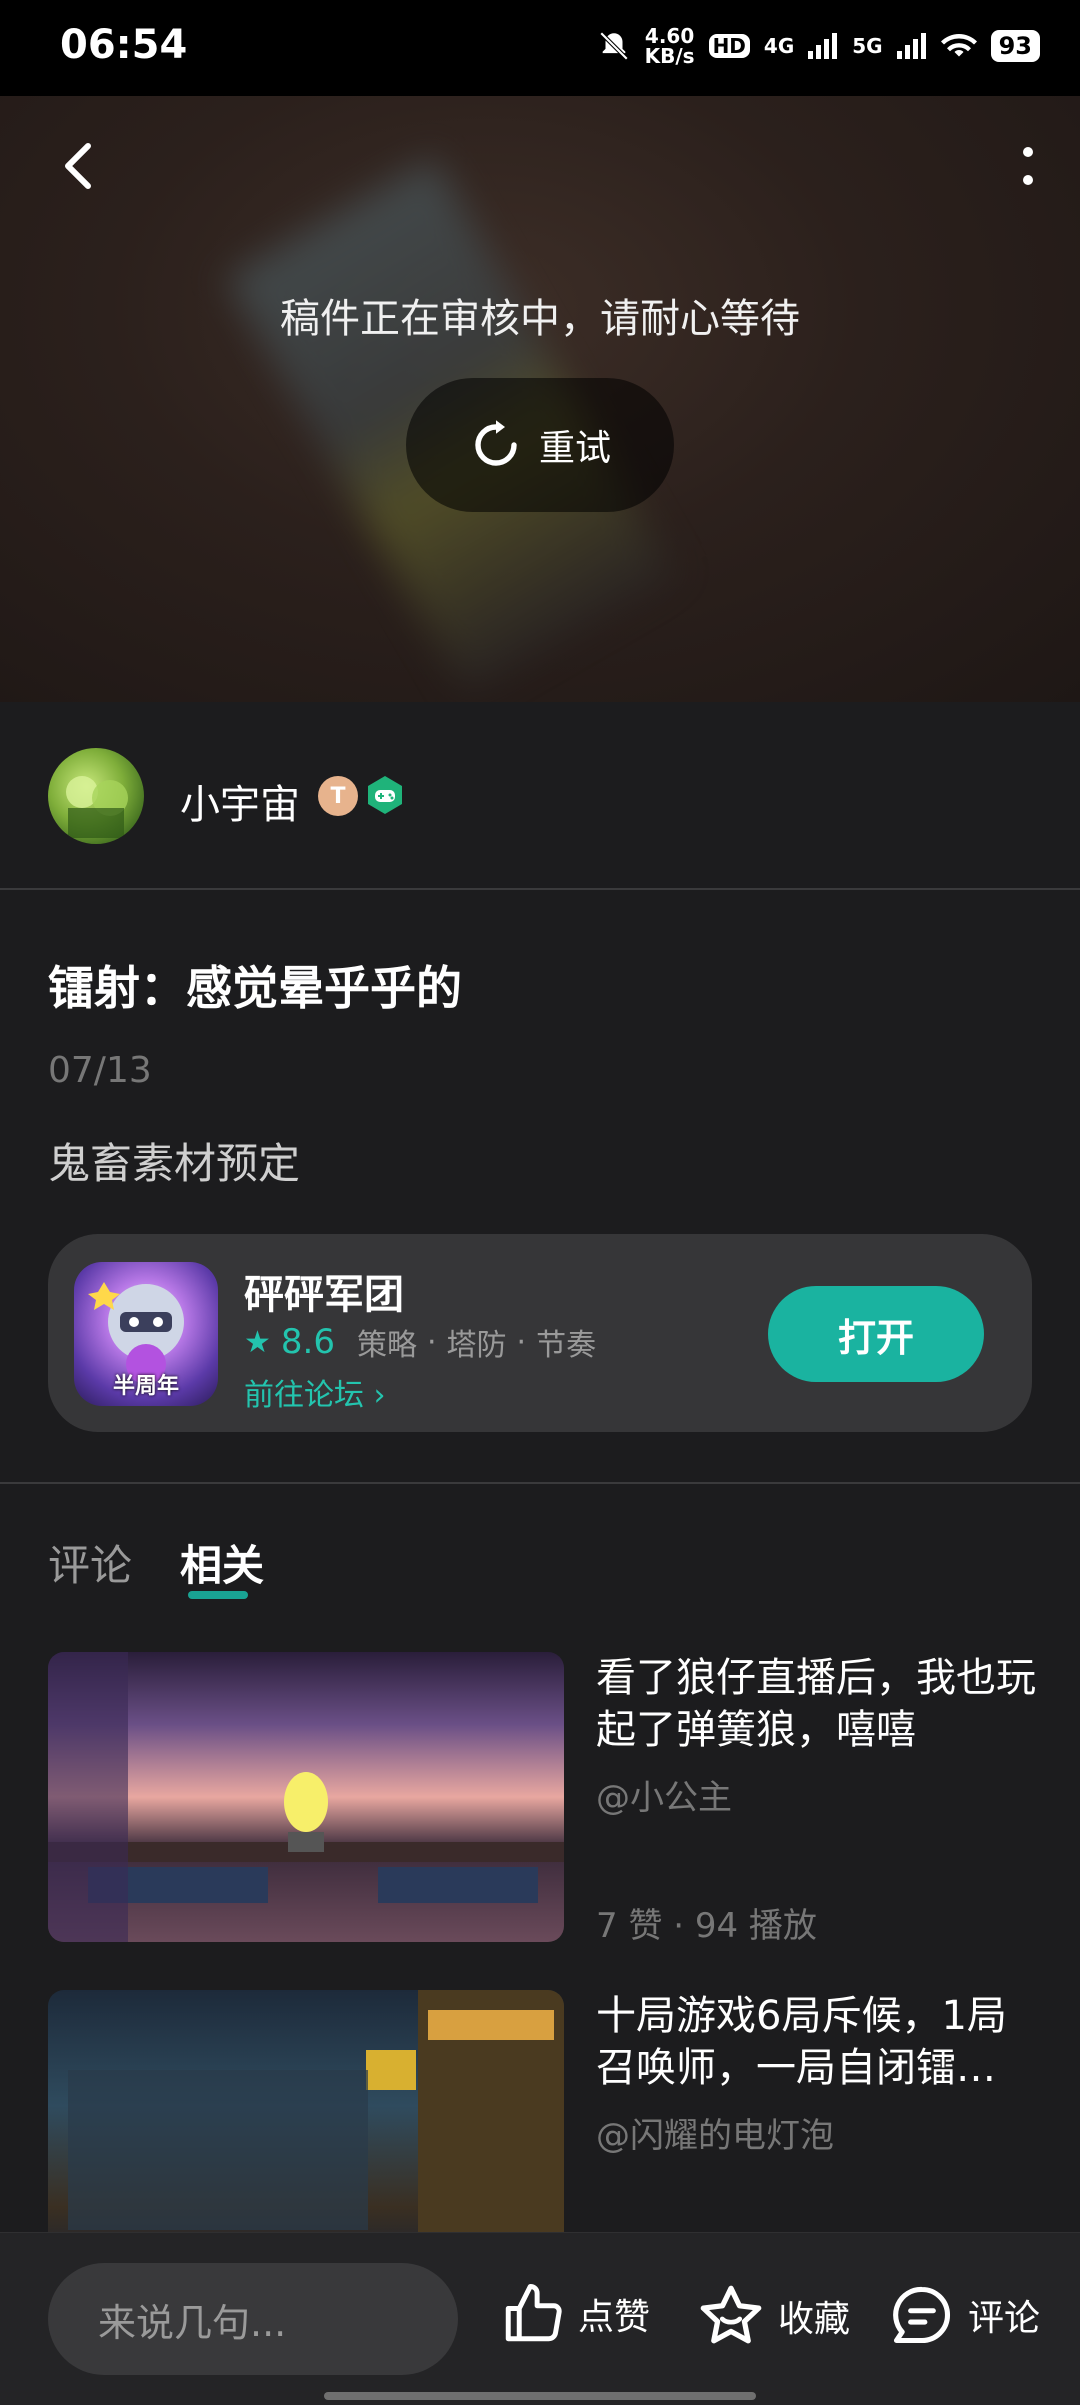 The height and width of the screenshot is (2405, 1080). What do you see at coordinates (964, 2315) in the screenshot?
I see `comment-button: 评论` at bounding box center [964, 2315].